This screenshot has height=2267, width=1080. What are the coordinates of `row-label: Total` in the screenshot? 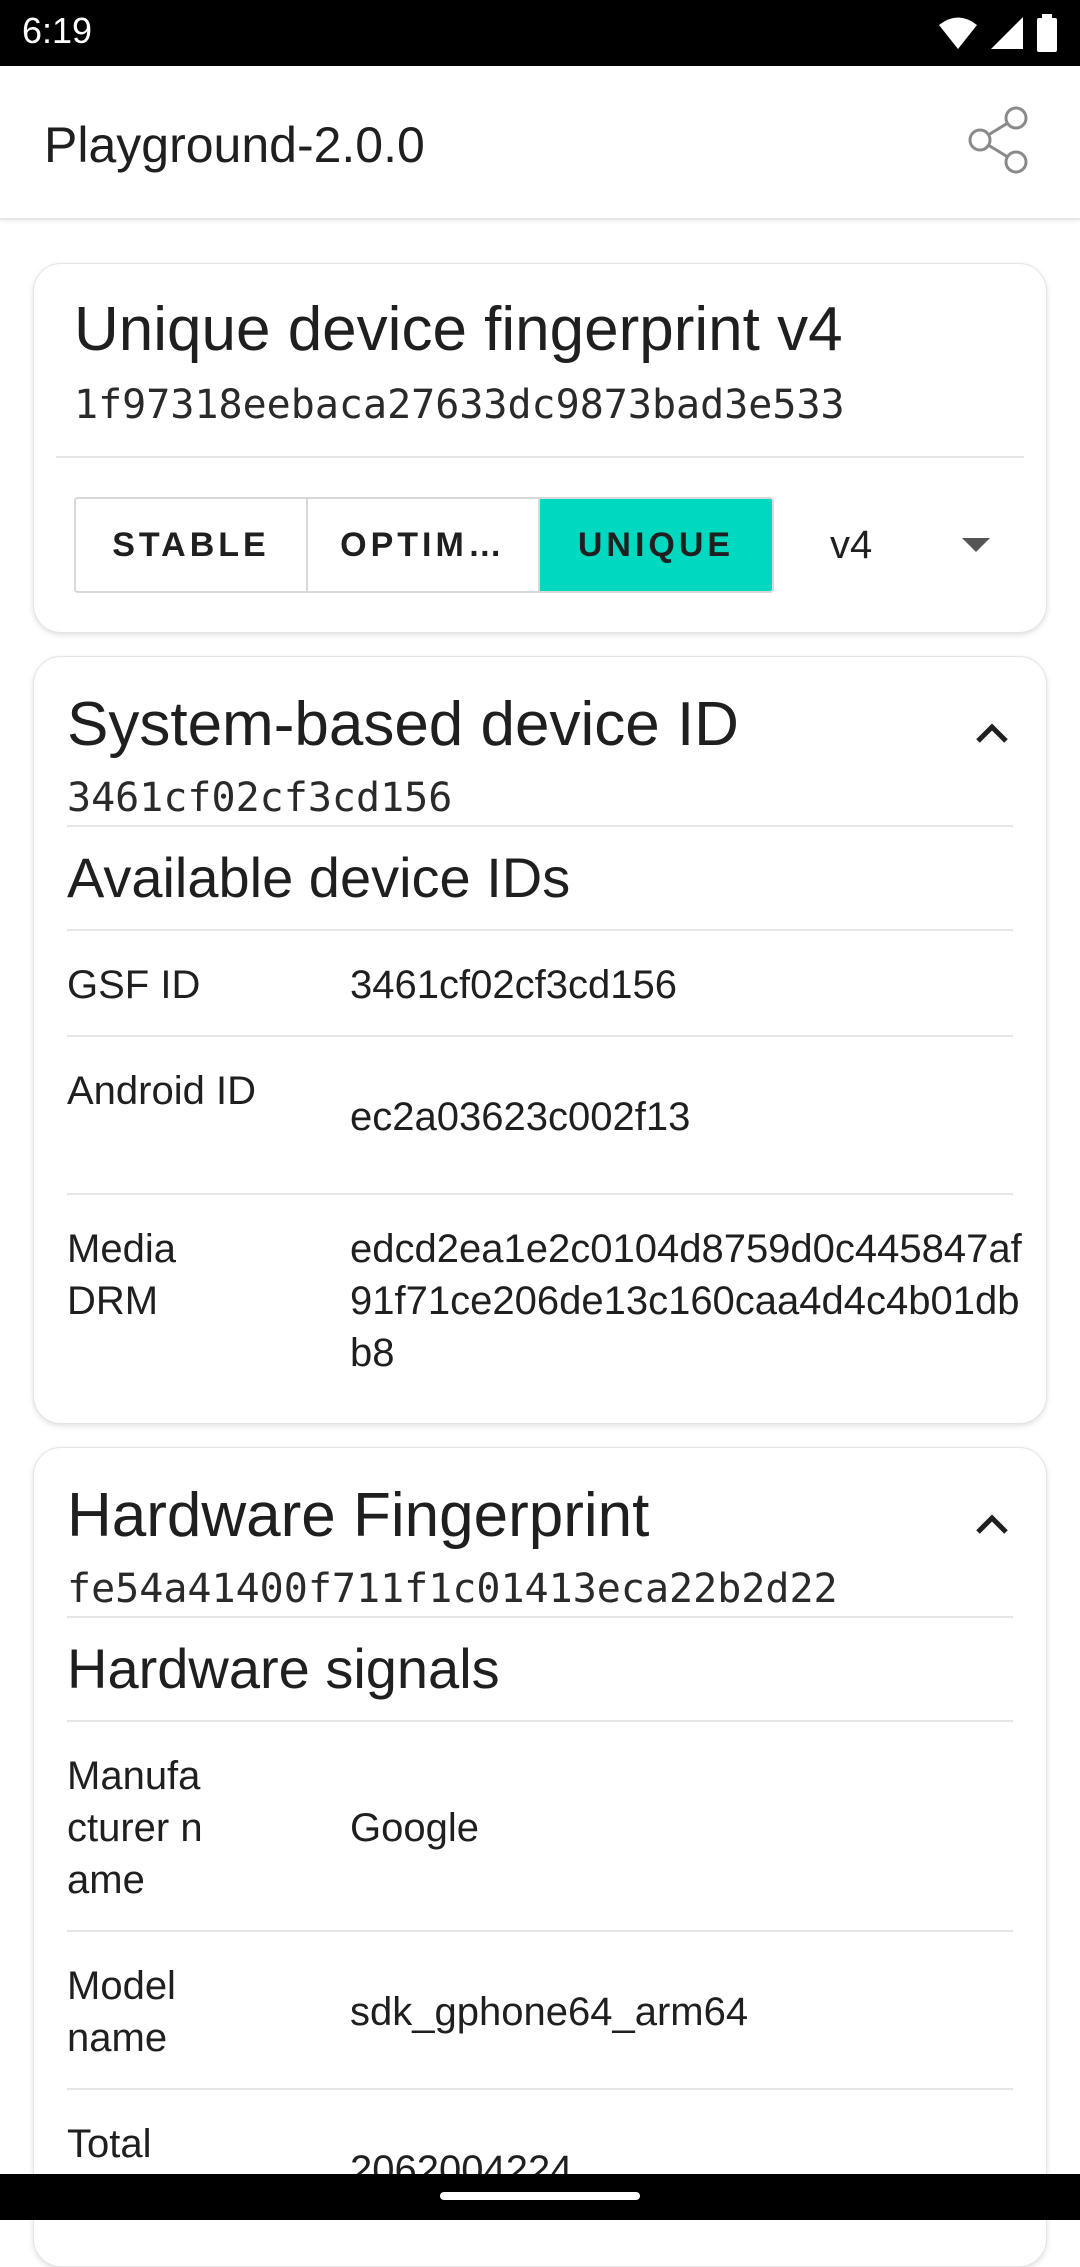 It's located at (109, 2144).